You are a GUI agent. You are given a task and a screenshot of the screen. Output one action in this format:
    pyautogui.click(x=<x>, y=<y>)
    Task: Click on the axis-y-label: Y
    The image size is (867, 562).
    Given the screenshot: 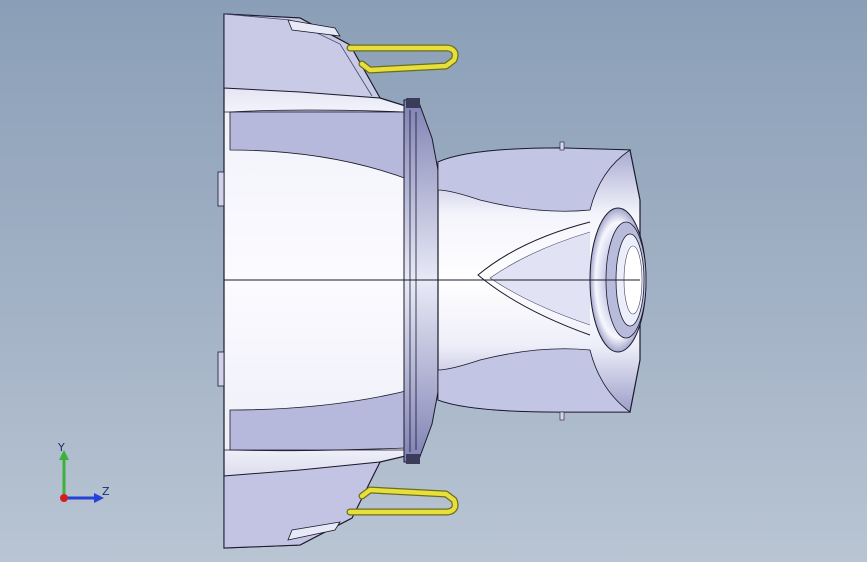 What is the action you would take?
    pyautogui.click(x=61, y=447)
    